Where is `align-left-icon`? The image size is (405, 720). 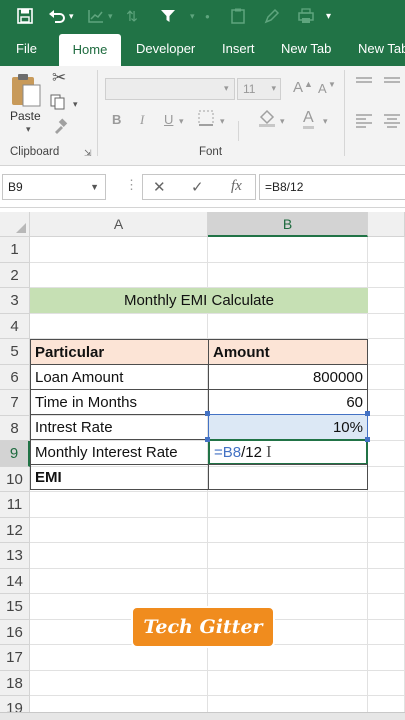 align-left-icon is located at coordinates (364, 122).